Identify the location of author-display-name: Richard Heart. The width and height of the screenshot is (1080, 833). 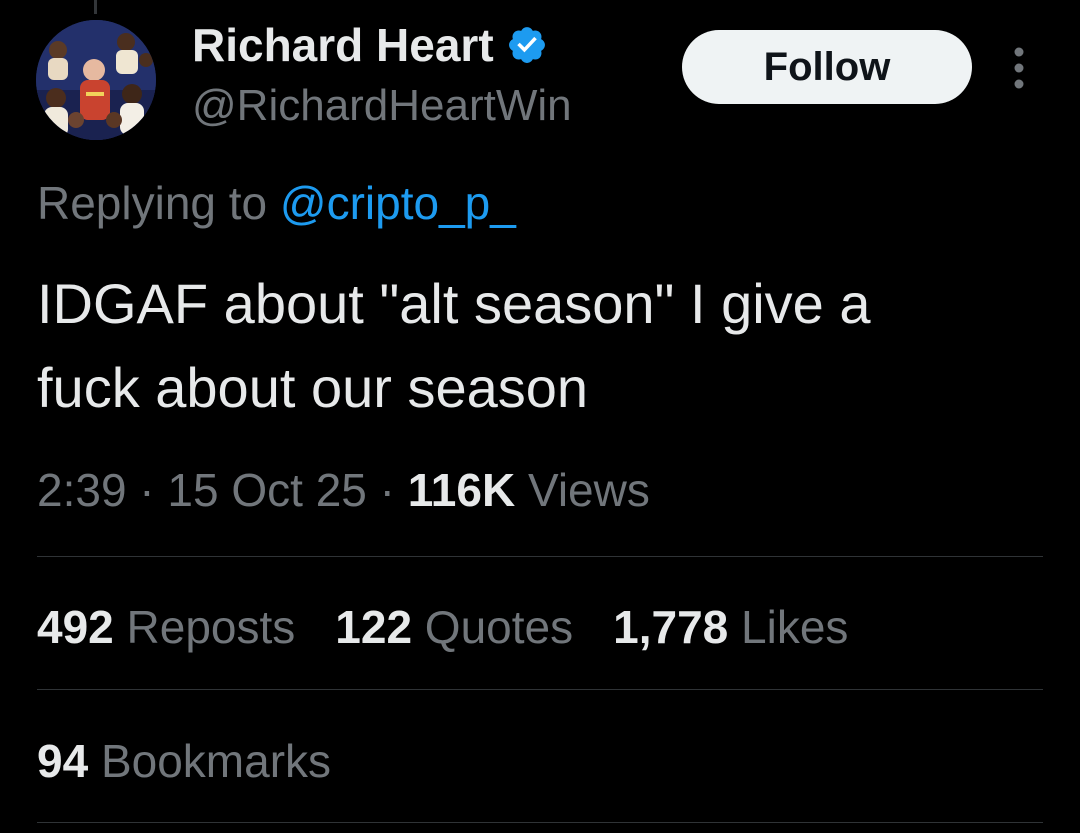
(343, 45).